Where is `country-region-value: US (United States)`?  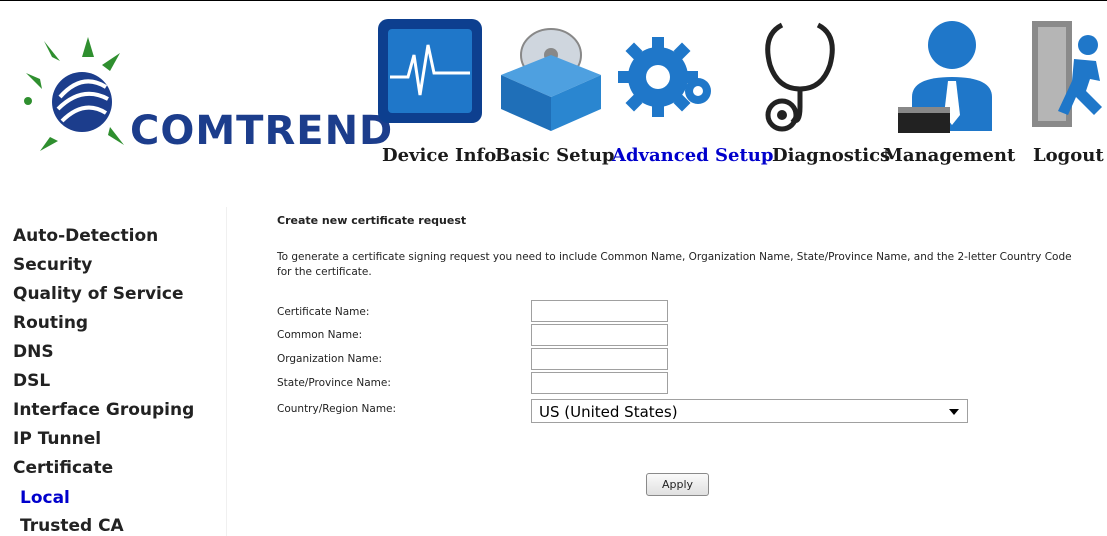 country-region-value: US (United States) is located at coordinates (608, 412).